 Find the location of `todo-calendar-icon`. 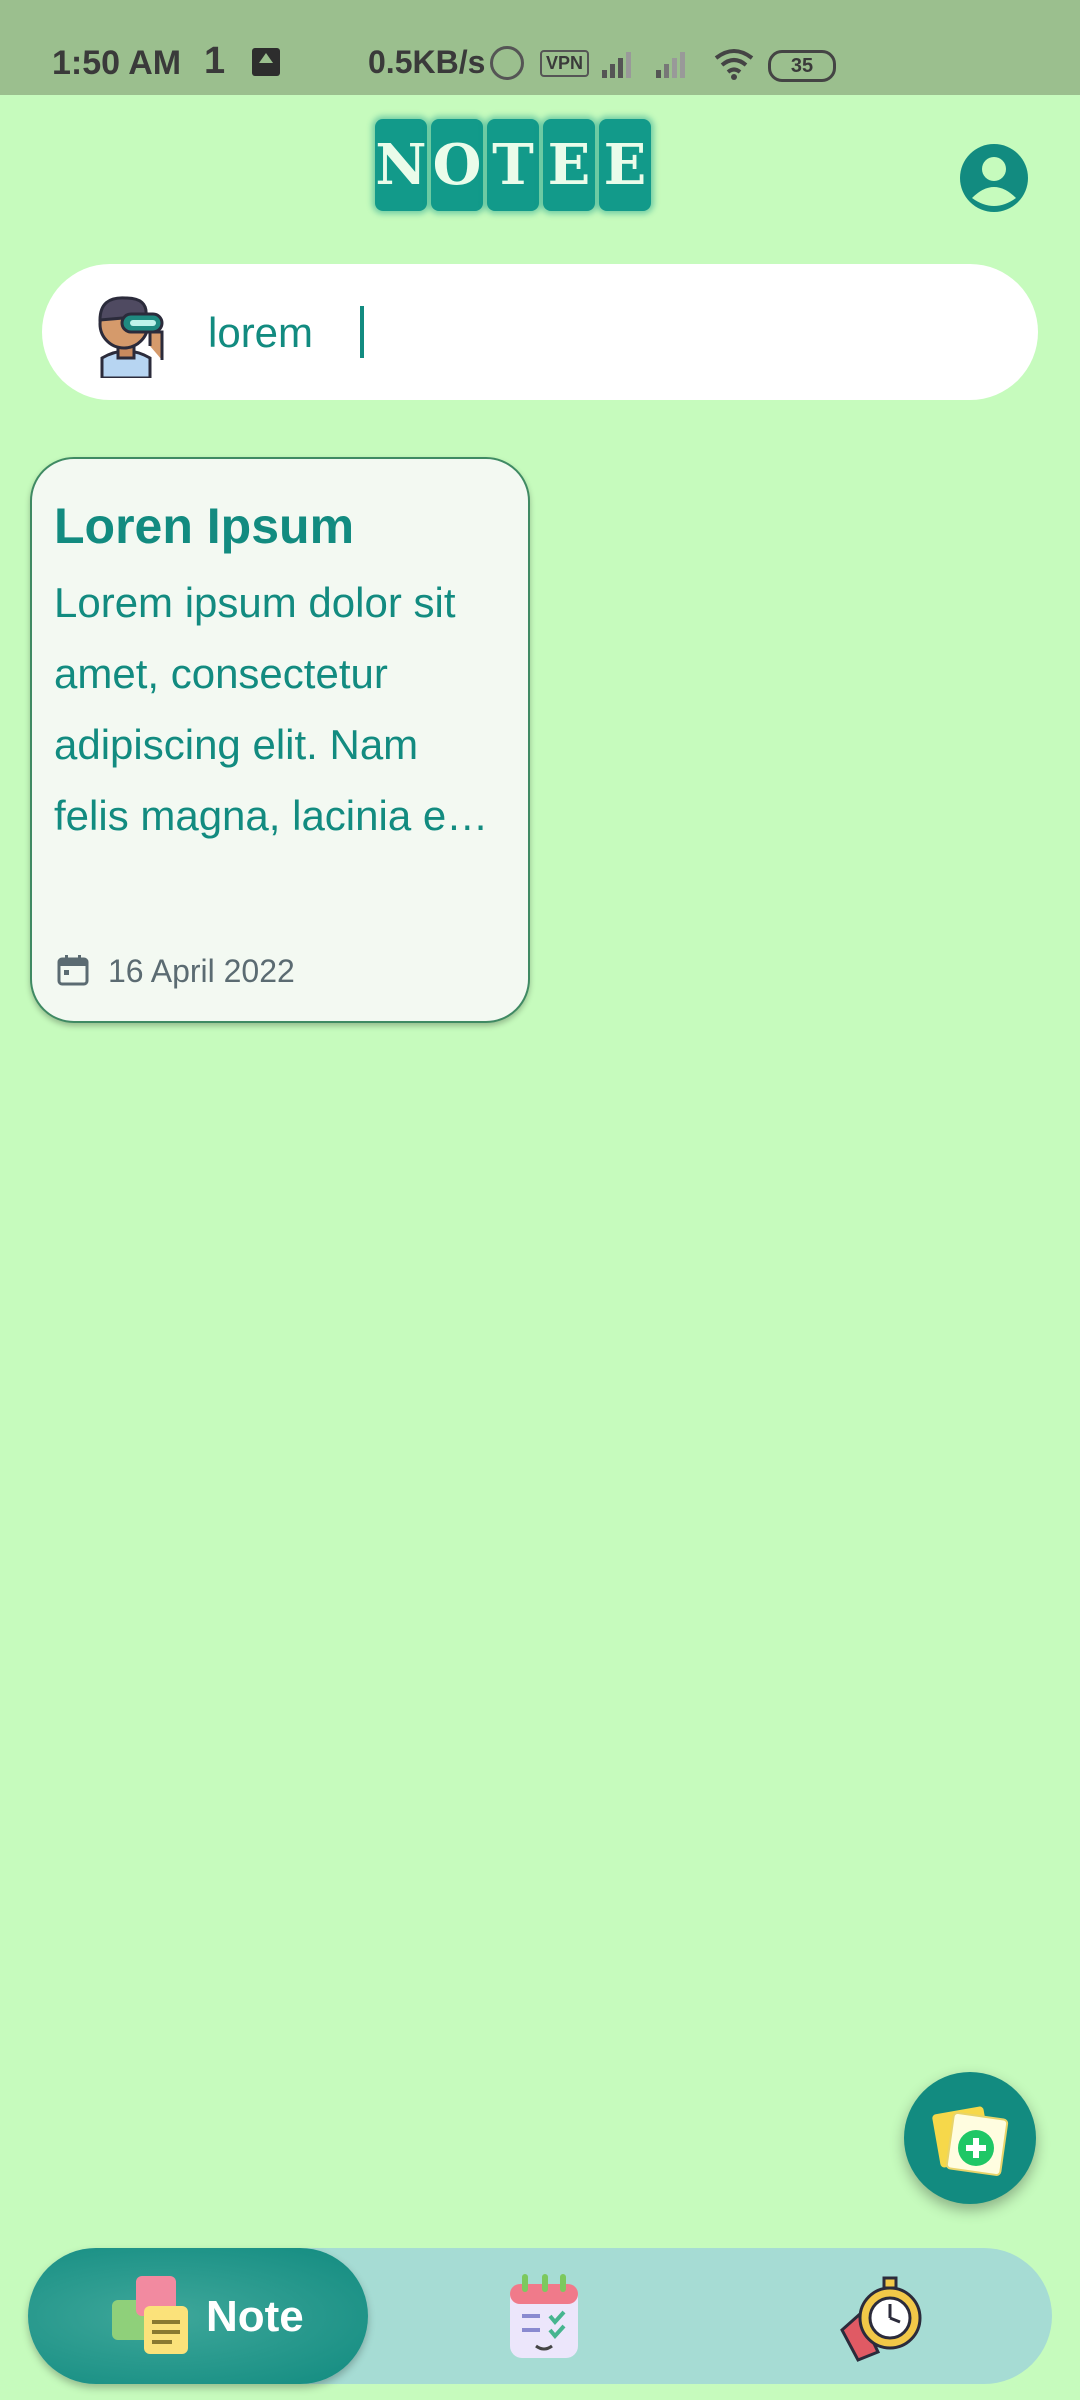

todo-calendar-icon is located at coordinates (544, 2316).